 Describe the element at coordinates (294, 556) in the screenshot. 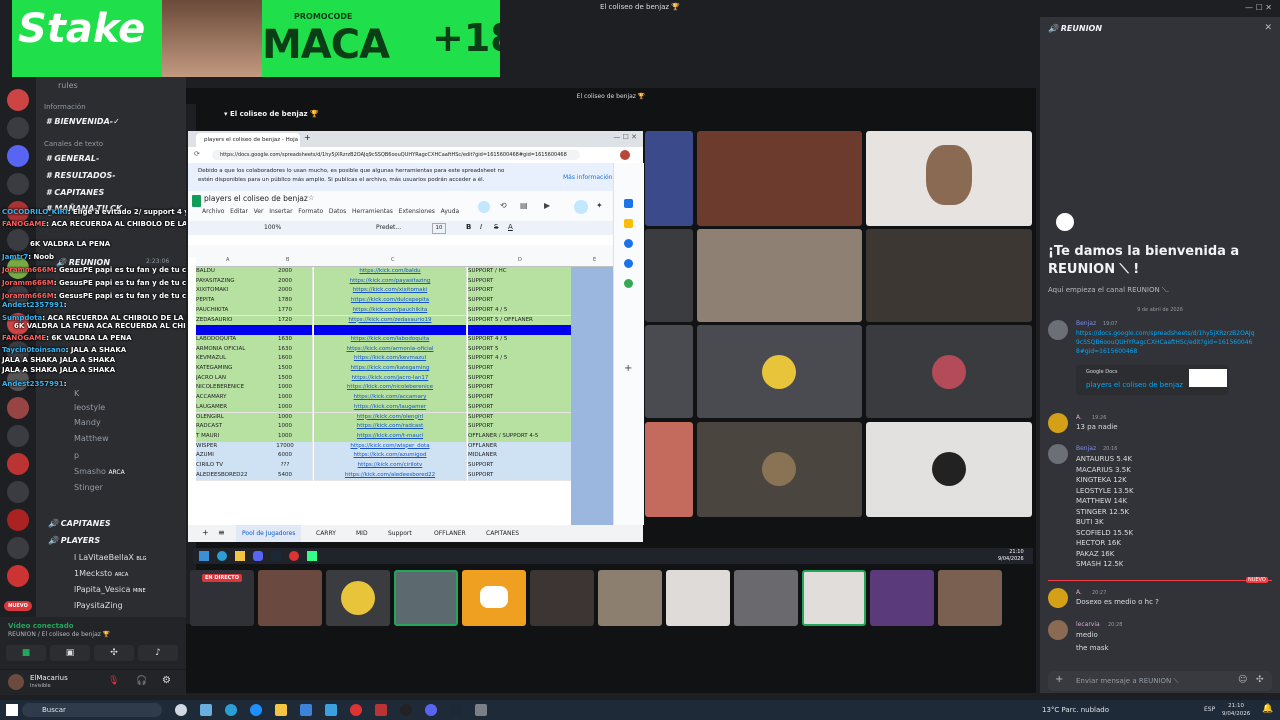

I see `chrome-icon` at that location.